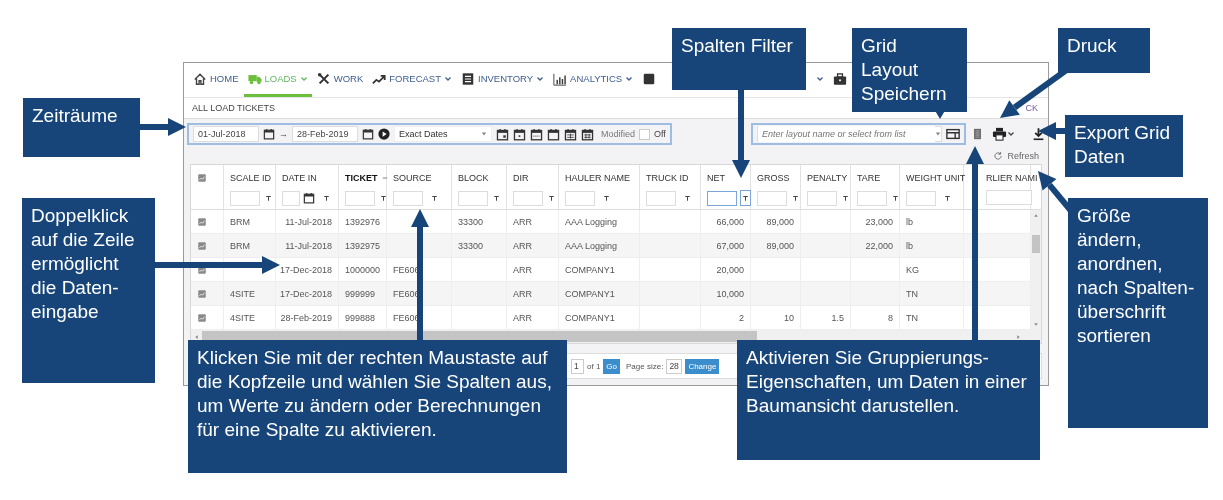 This screenshot has height=500, width=1223. Describe the element at coordinates (361, 178) in the screenshot. I see `column-header: TICKET` at that location.